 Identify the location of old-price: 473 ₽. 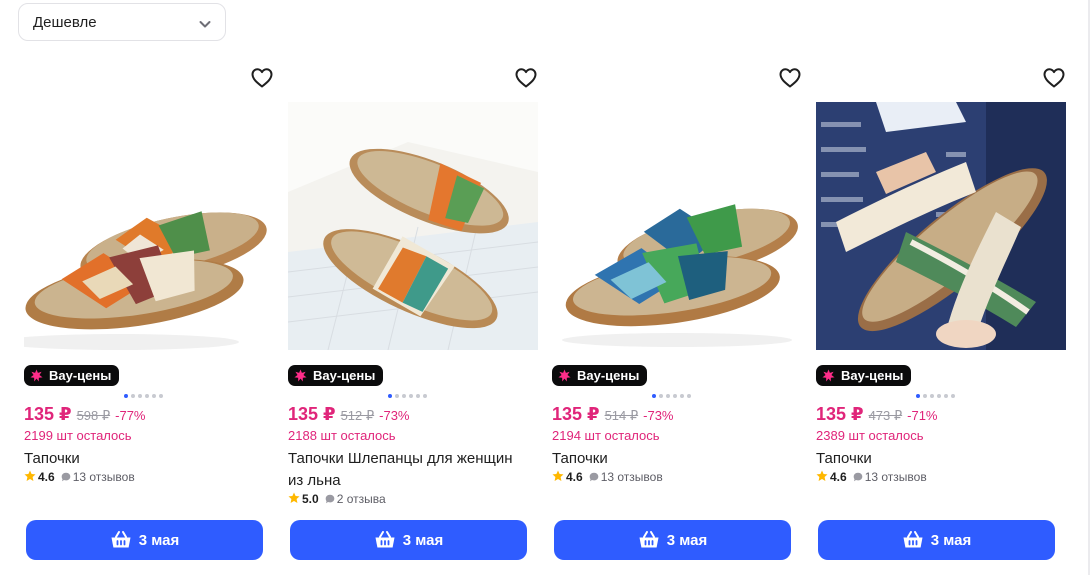
(885, 415).